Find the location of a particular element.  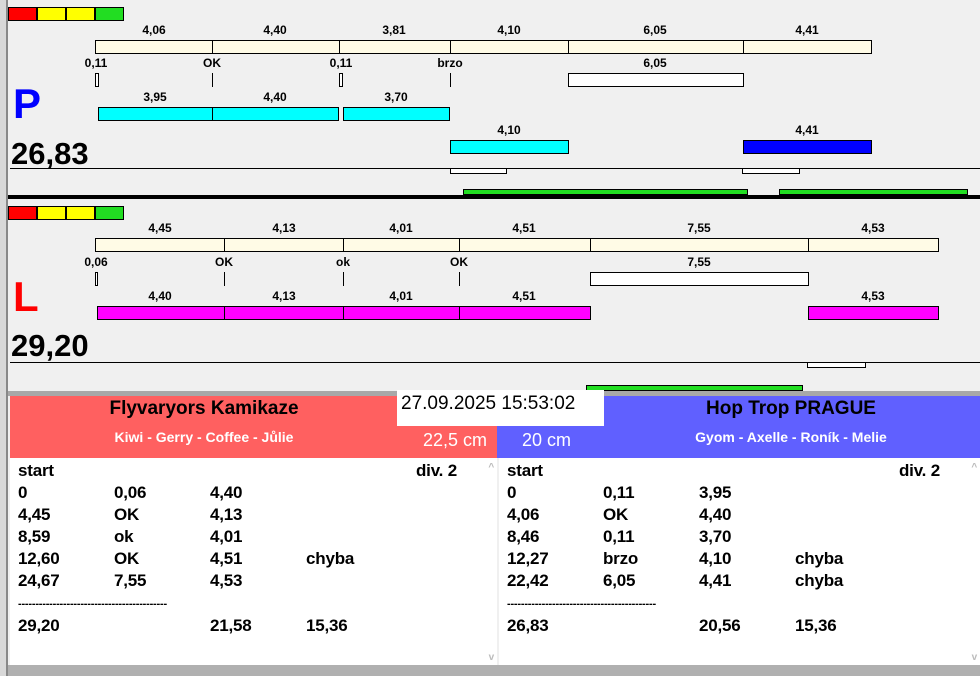

lane-label: 4,41 is located at coordinates (807, 130).